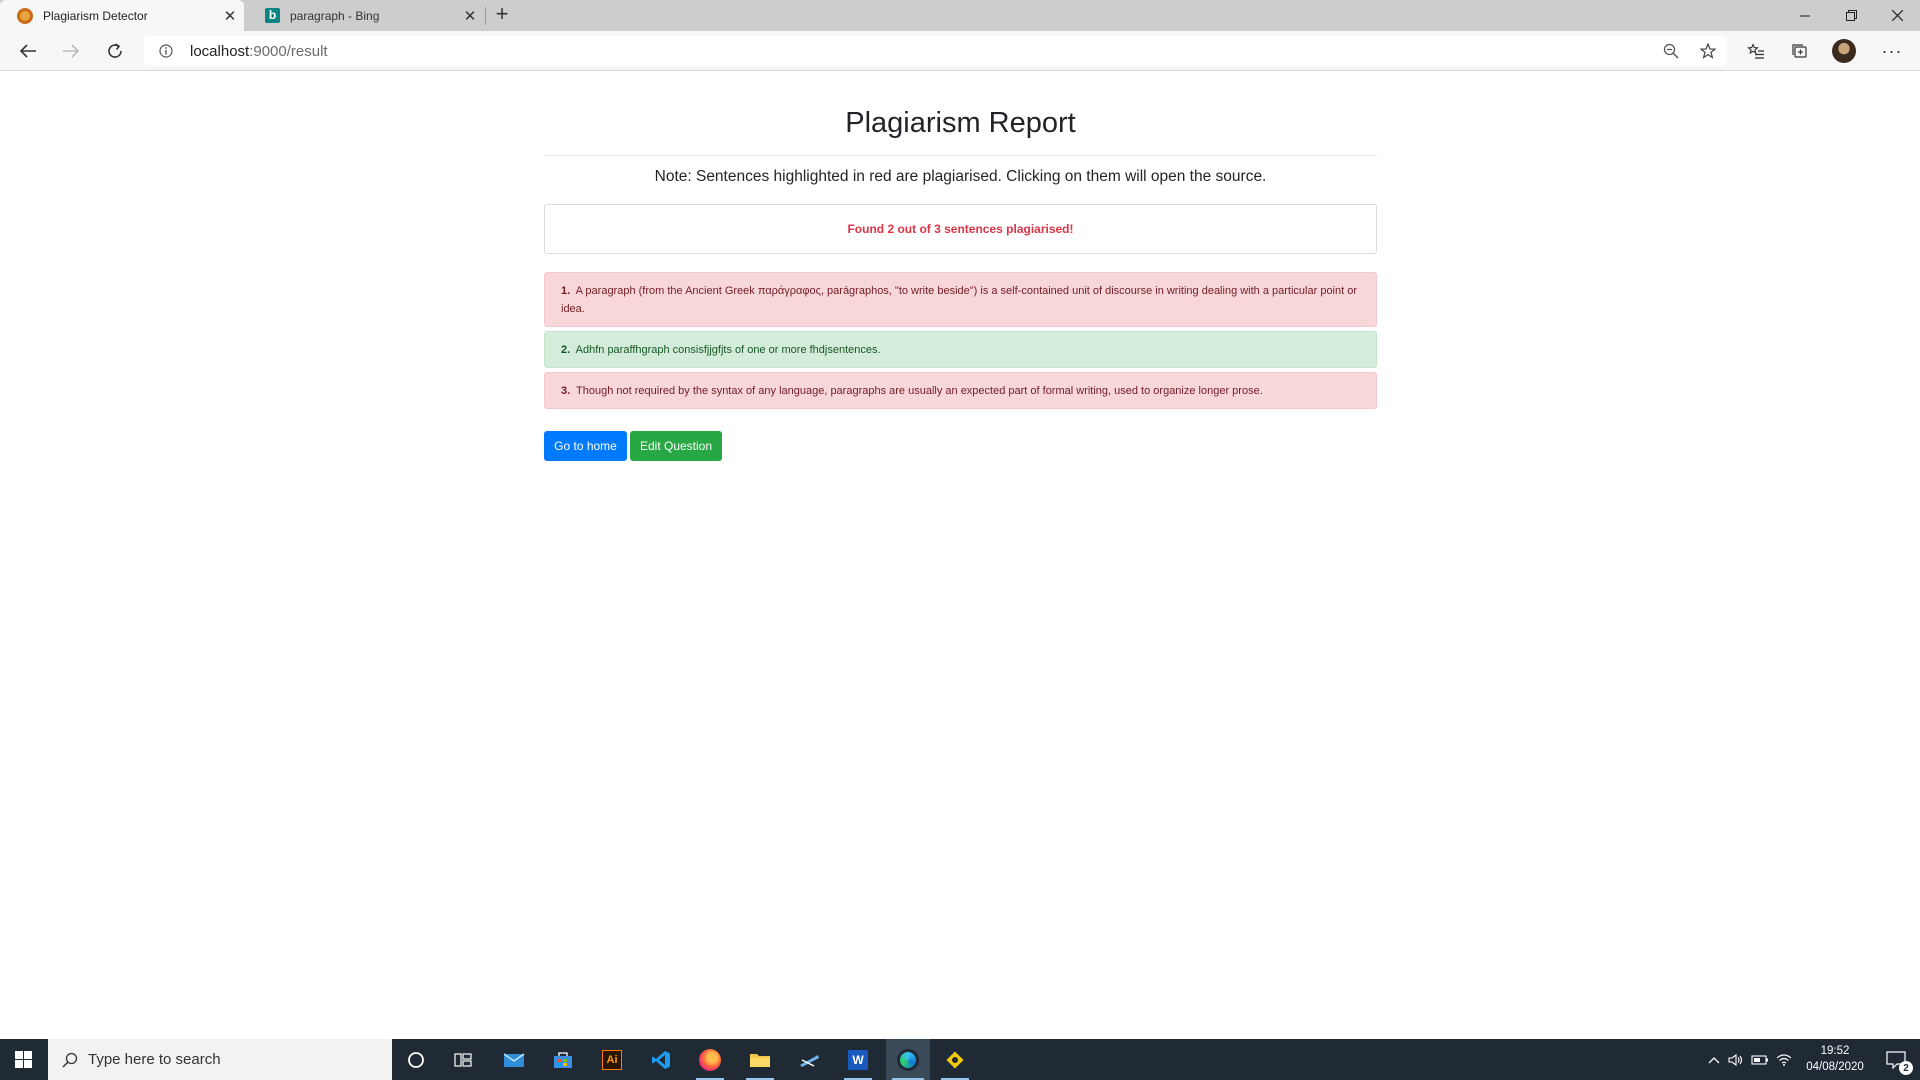 The width and height of the screenshot is (1920, 1080). Describe the element at coordinates (154, 1059) in the screenshot. I see `search-placeholder: Type here to search` at that location.